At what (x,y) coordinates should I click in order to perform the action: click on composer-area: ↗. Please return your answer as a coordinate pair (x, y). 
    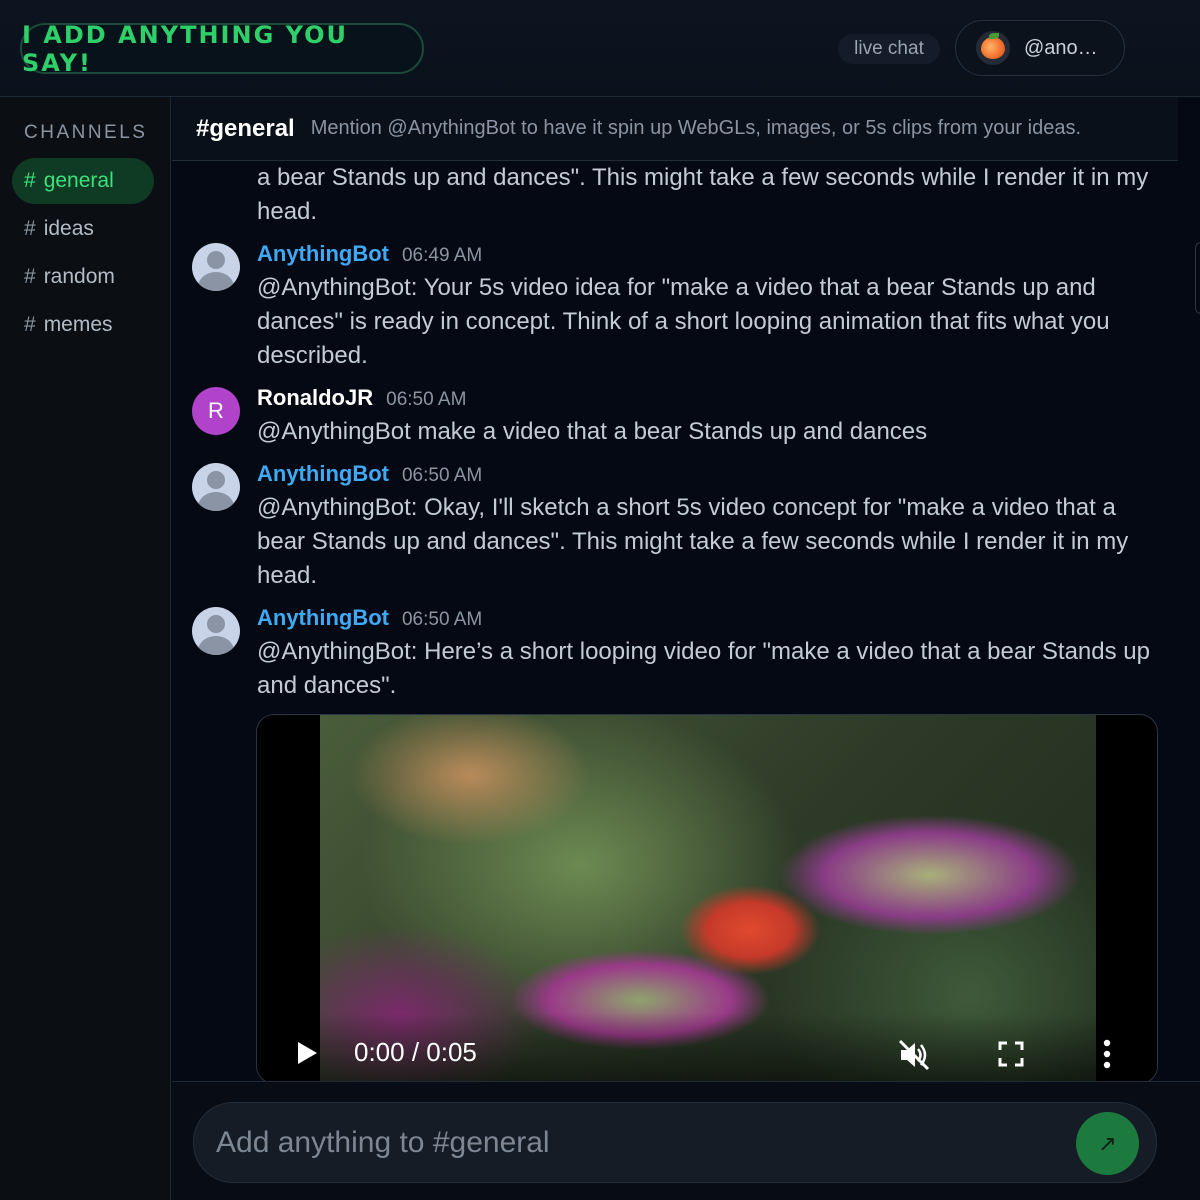
    Looking at the image, I should click on (686, 1140).